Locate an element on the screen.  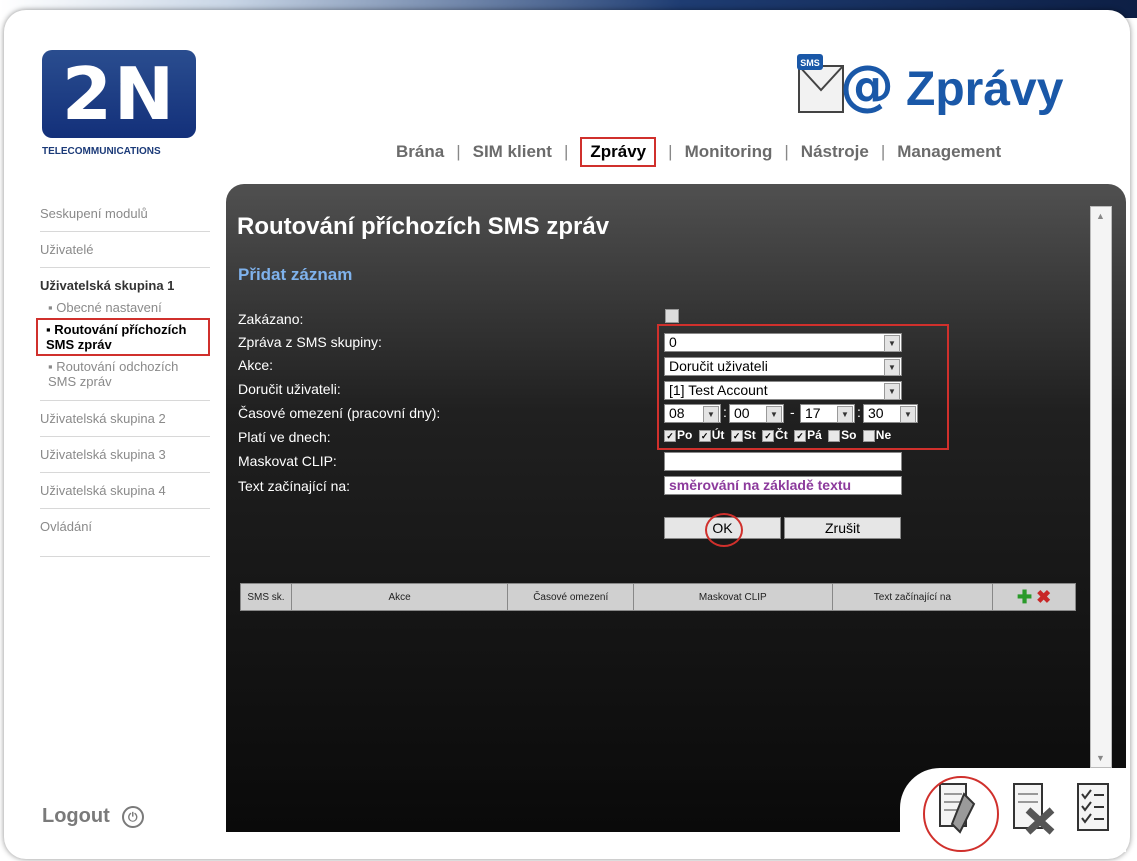
nav-management: Management is located at coordinates (949, 152).